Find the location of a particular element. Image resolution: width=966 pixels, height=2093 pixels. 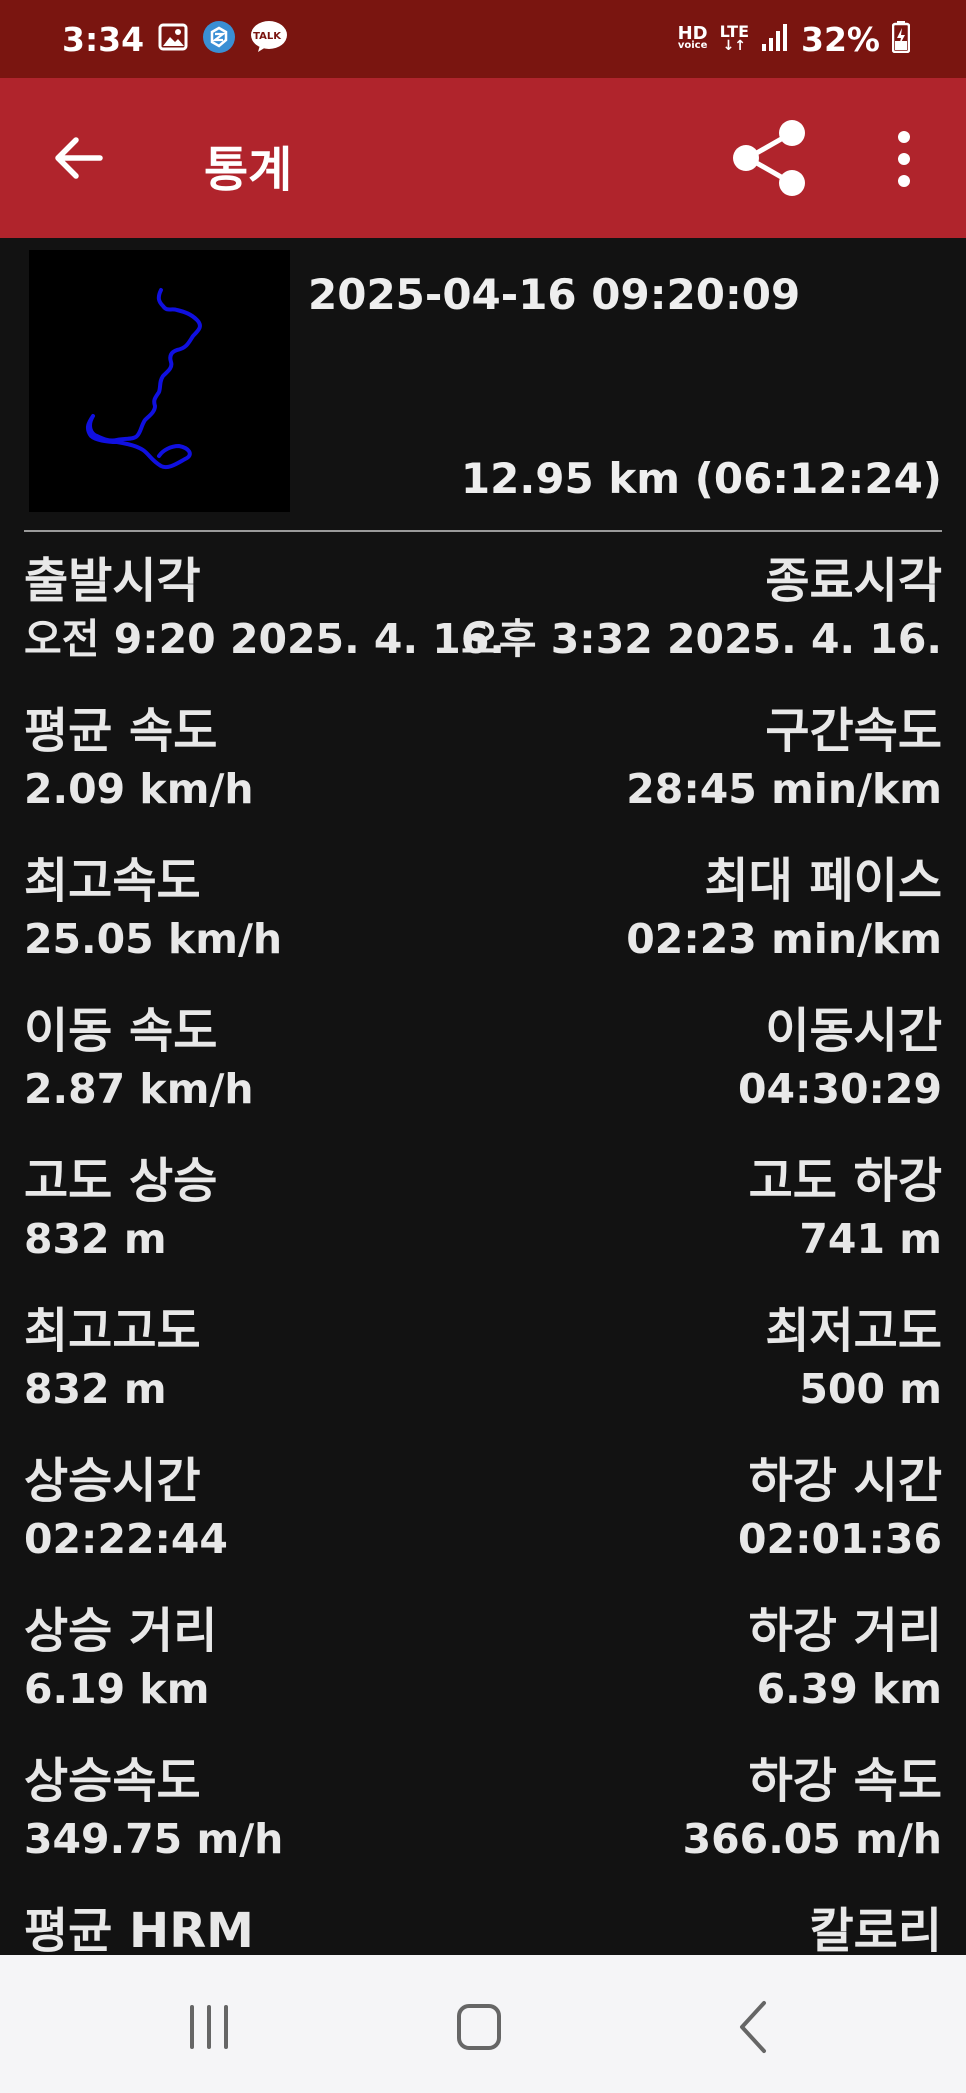

system-back-button is located at coordinates (752, 2027).